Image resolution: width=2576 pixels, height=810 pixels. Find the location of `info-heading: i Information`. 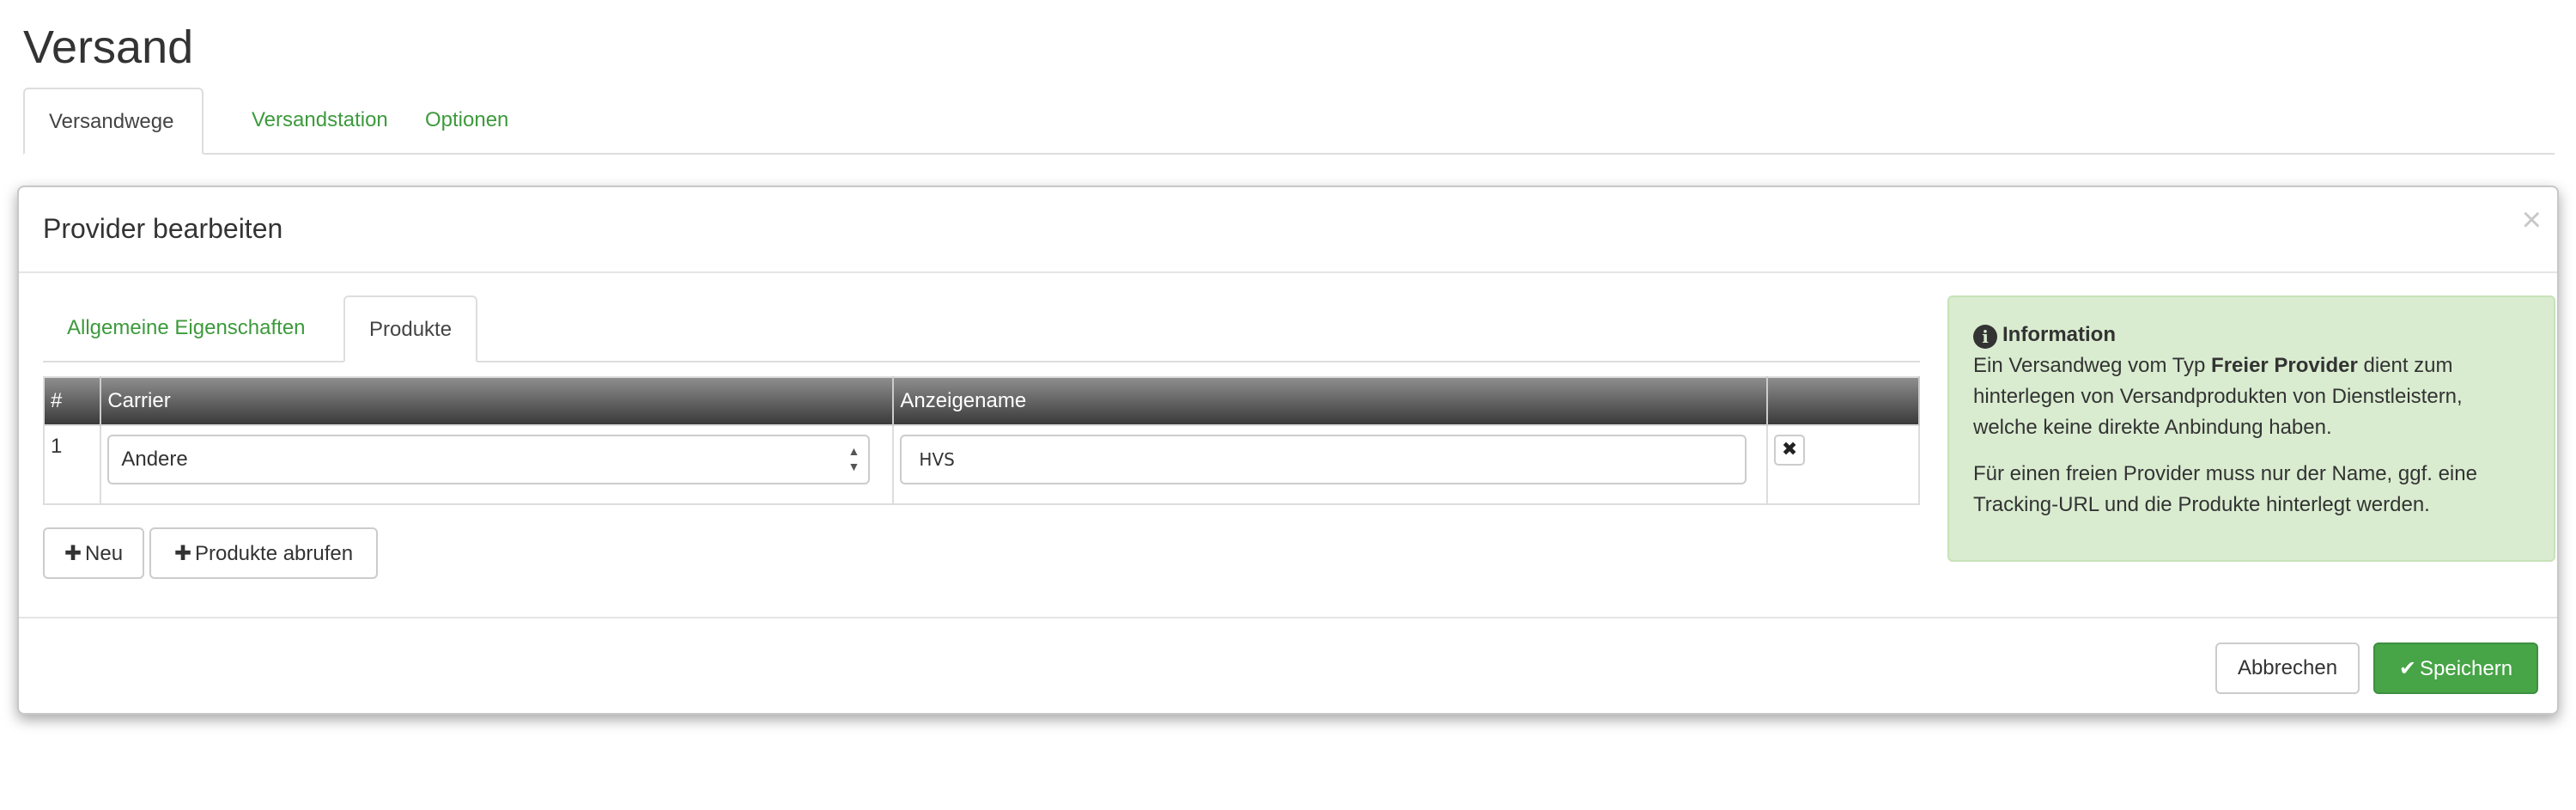

info-heading: i Information is located at coordinates (2251, 335).